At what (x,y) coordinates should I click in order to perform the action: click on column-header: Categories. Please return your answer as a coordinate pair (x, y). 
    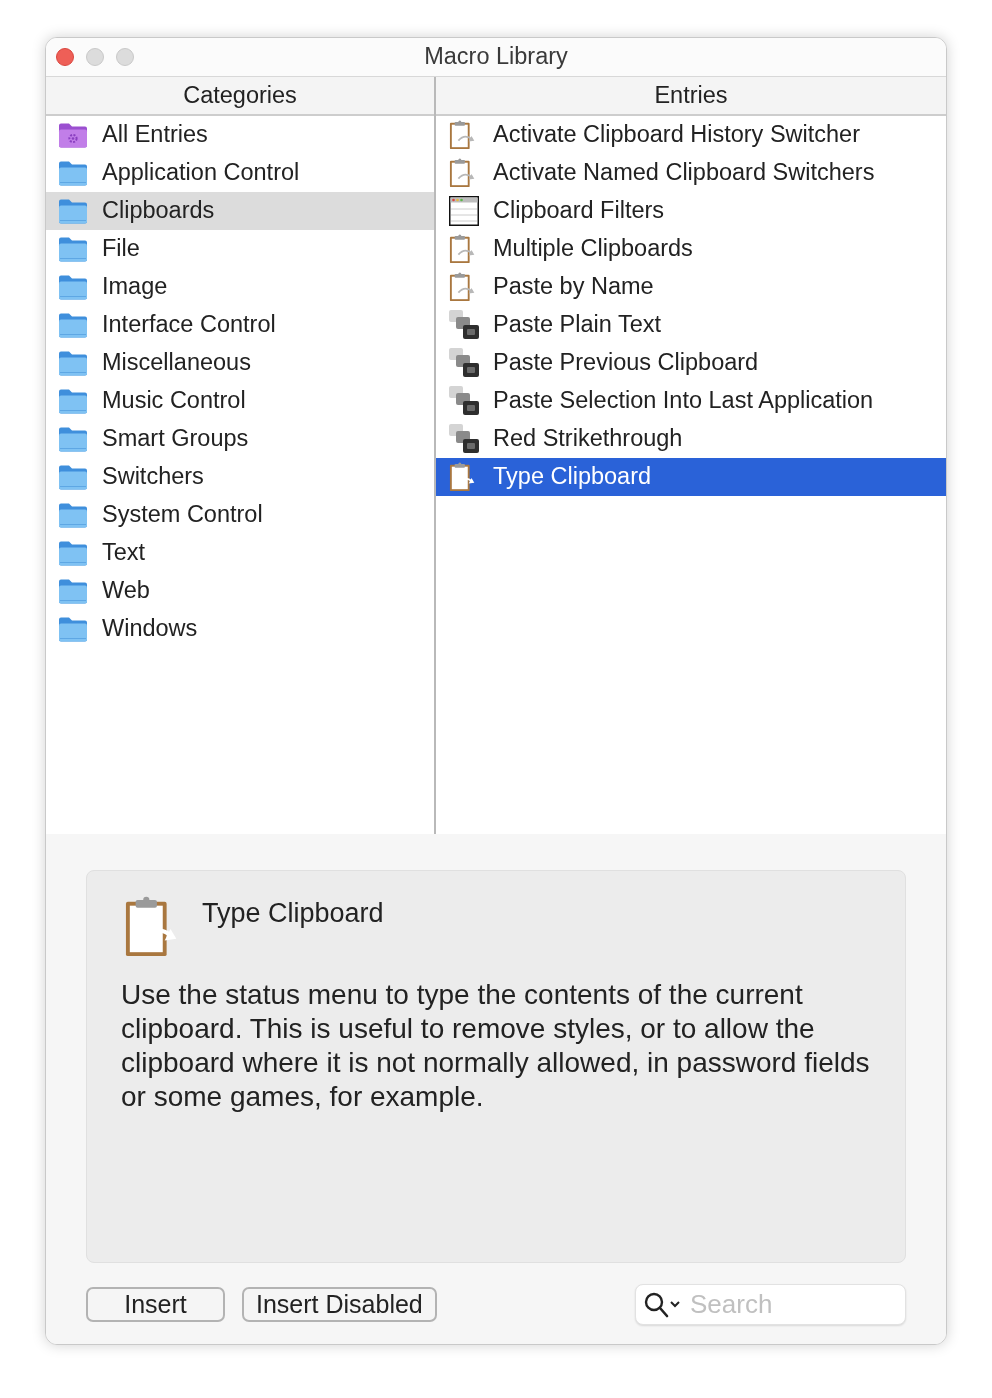
    Looking at the image, I should click on (240, 96).